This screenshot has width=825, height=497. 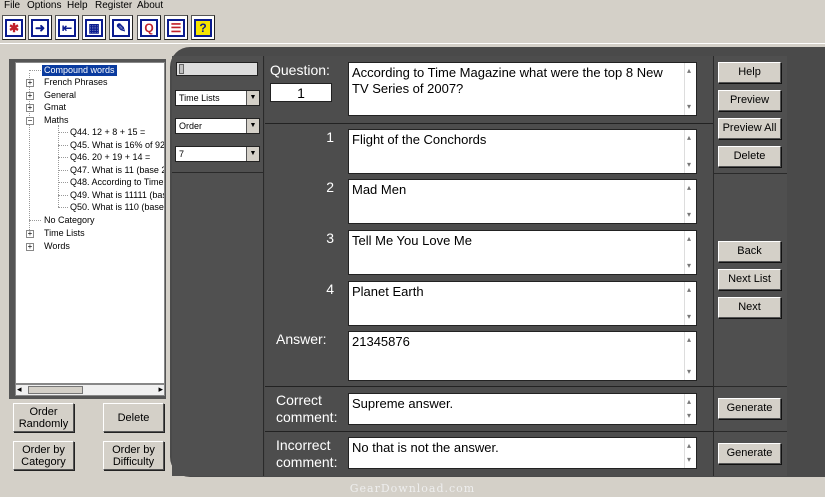 I want to click on slider-knob, so click(x=181, y=69).